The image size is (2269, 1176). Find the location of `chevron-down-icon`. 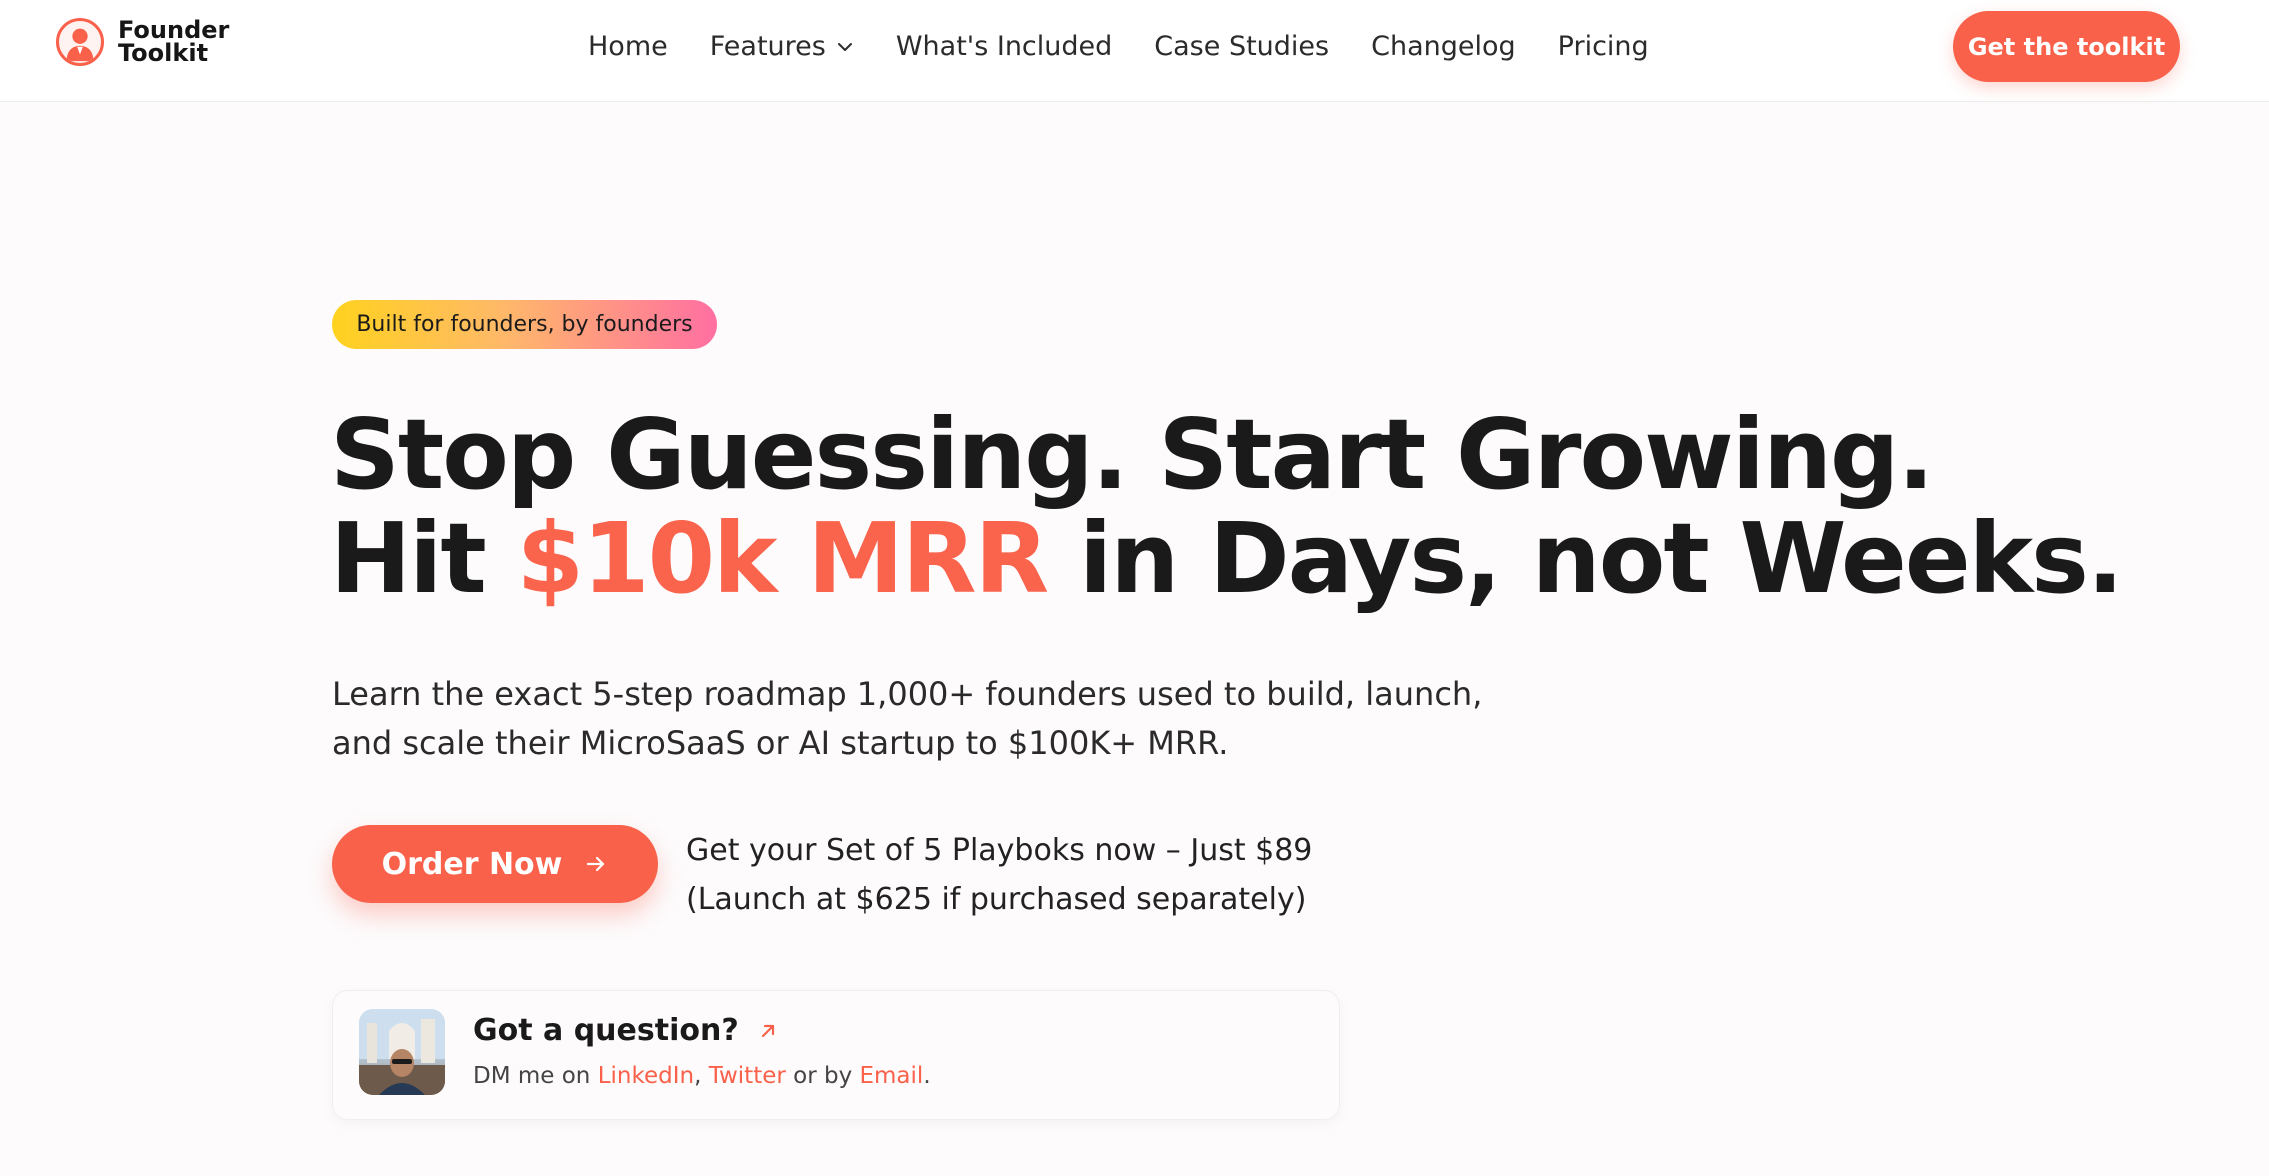

chevron-down-icon is located at coordinates (844, 47).